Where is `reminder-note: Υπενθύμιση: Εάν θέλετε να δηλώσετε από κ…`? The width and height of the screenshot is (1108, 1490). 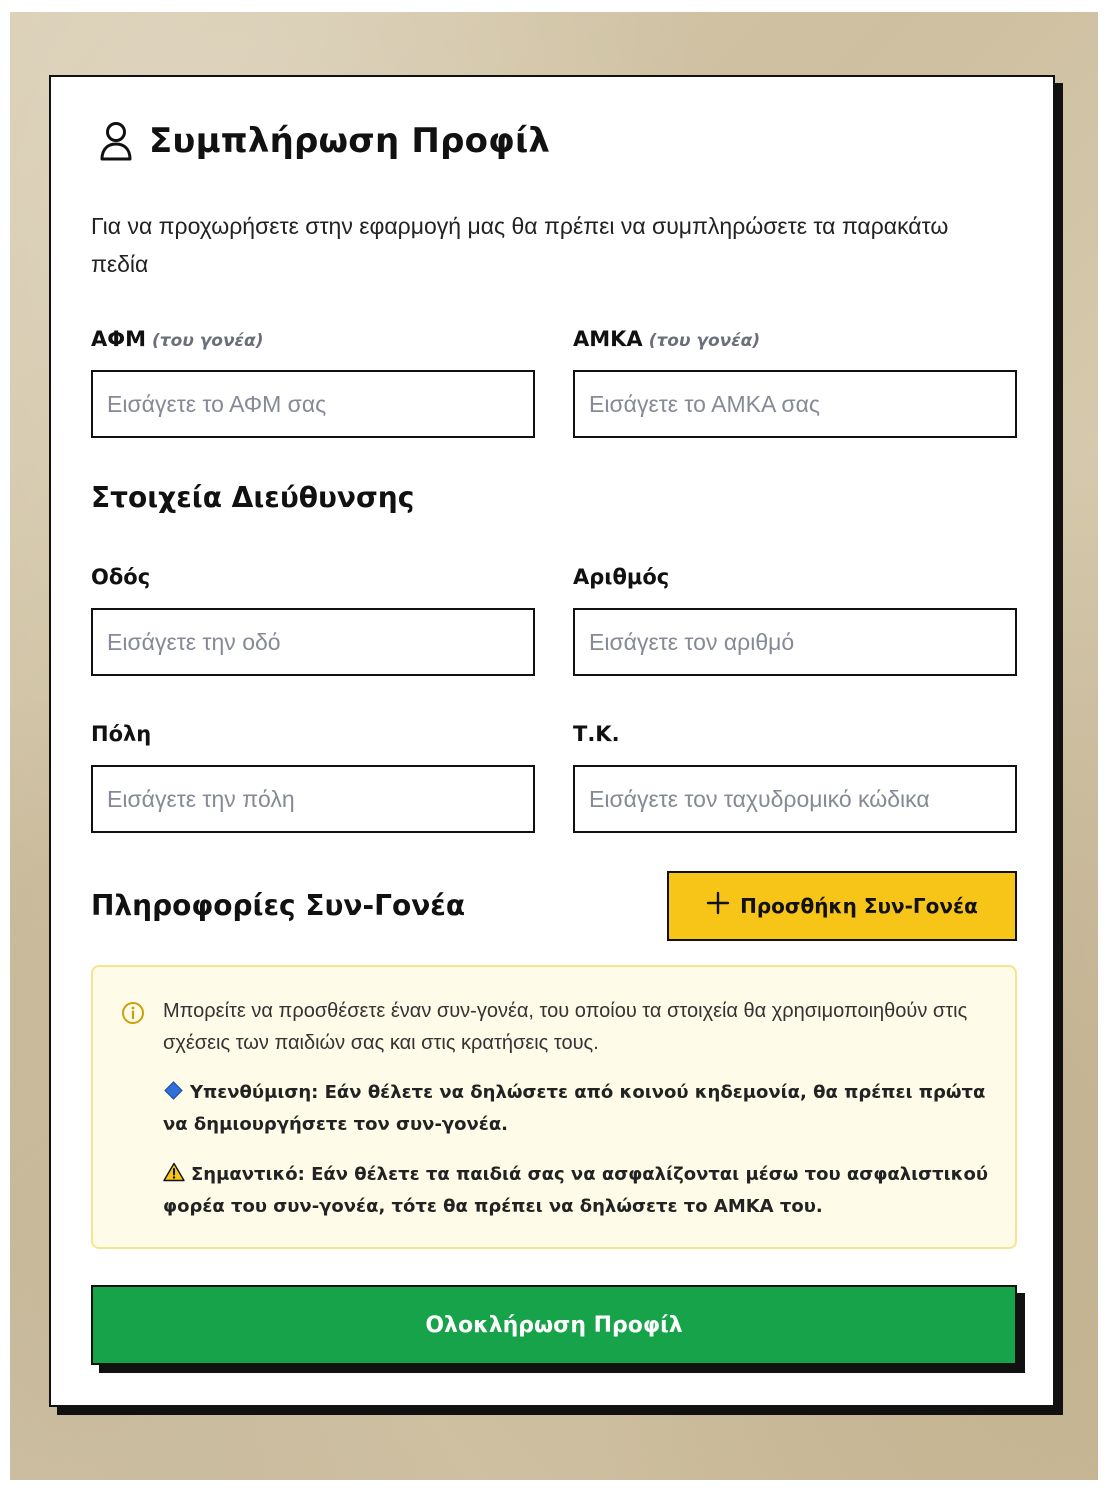
reminder-note: Υπενθύμιση: Εάν θέλετε να δηλώσετε από κ… is located at coordinates (583, 1109).